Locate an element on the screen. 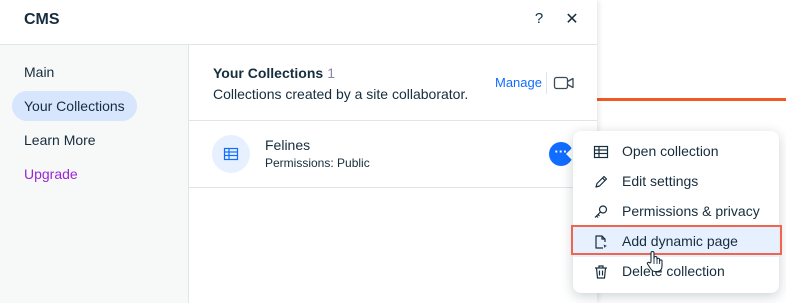 Image resolution: width=786 pixels, height=303 pixels. section-title: Your Collections 1 is located at coordinates (274, 73).